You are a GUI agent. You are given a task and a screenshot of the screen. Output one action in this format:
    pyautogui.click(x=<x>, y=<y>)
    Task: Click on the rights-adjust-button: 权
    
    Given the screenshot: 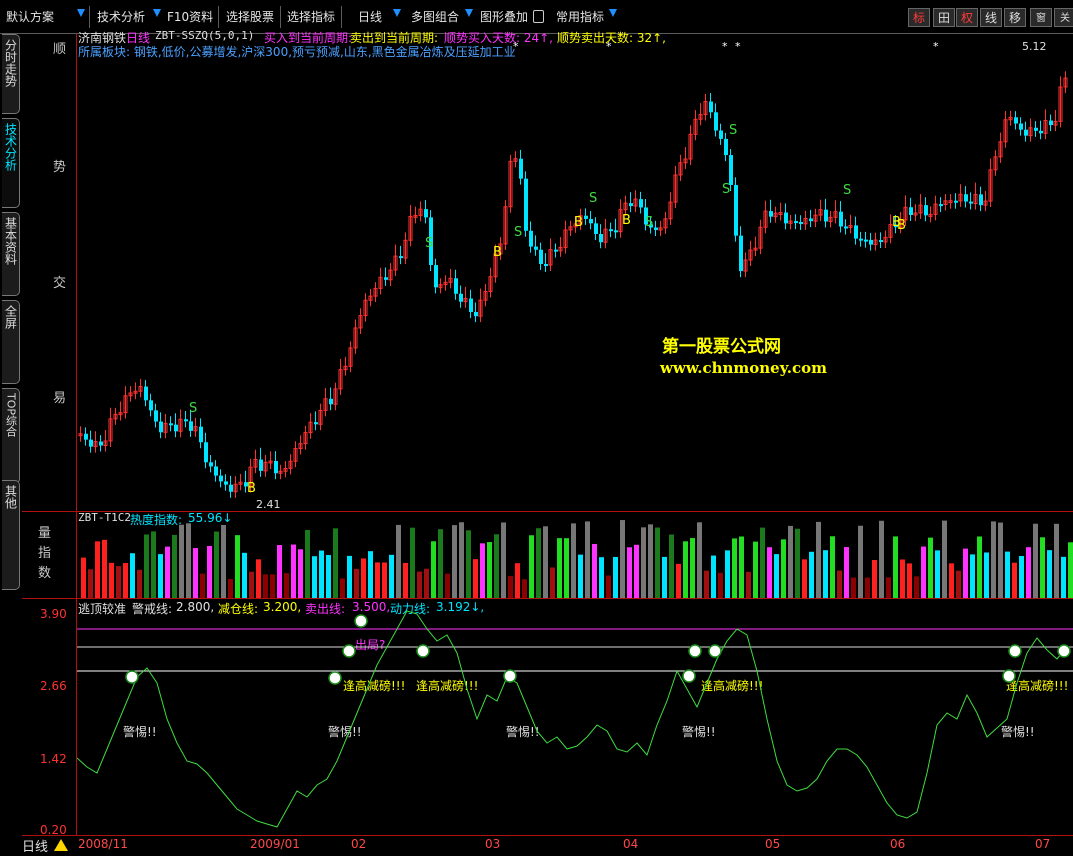 What is the action you would take?
    pyautogui.click(x=967, y=17)
    